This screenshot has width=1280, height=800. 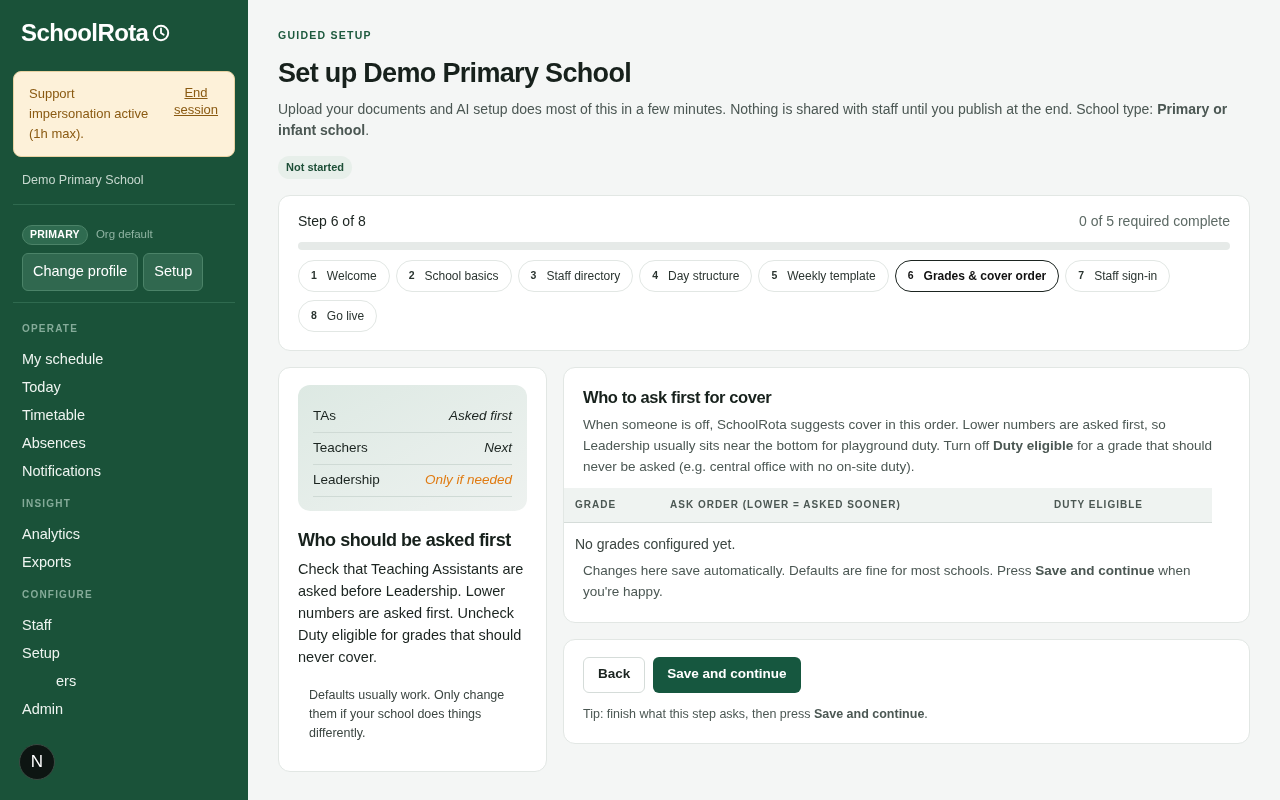 I want to click on step-tab: 7 Staff sign-in, so click(x=1118, y=275).